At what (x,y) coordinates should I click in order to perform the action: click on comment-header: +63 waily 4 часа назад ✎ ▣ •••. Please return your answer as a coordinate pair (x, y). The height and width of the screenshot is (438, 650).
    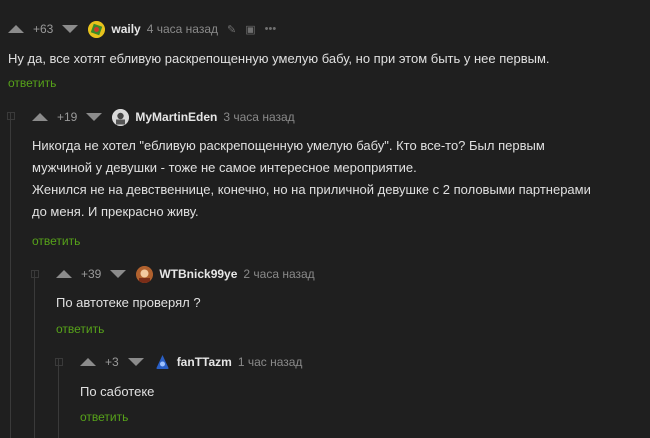
    Looking at the image, I should click on (142, 29).